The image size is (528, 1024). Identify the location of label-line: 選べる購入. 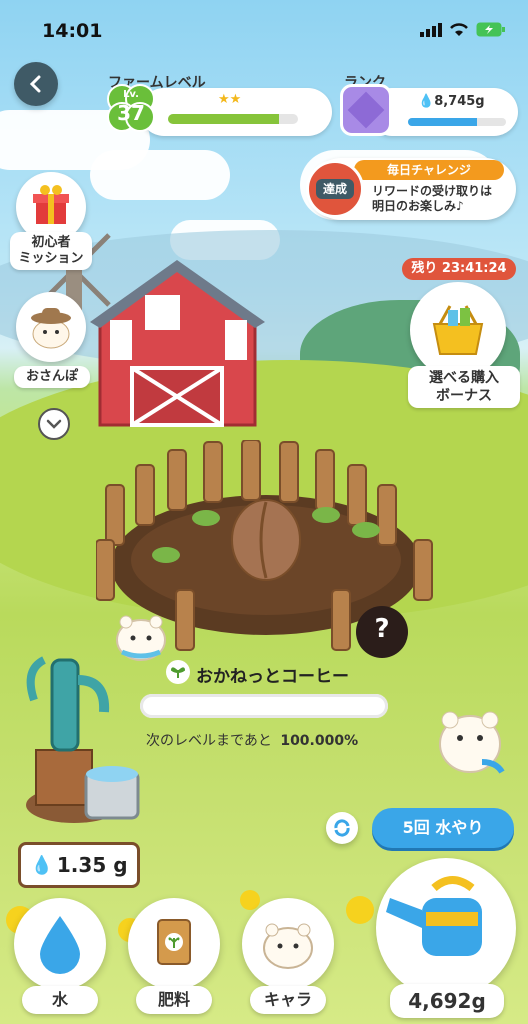
(464, 378).